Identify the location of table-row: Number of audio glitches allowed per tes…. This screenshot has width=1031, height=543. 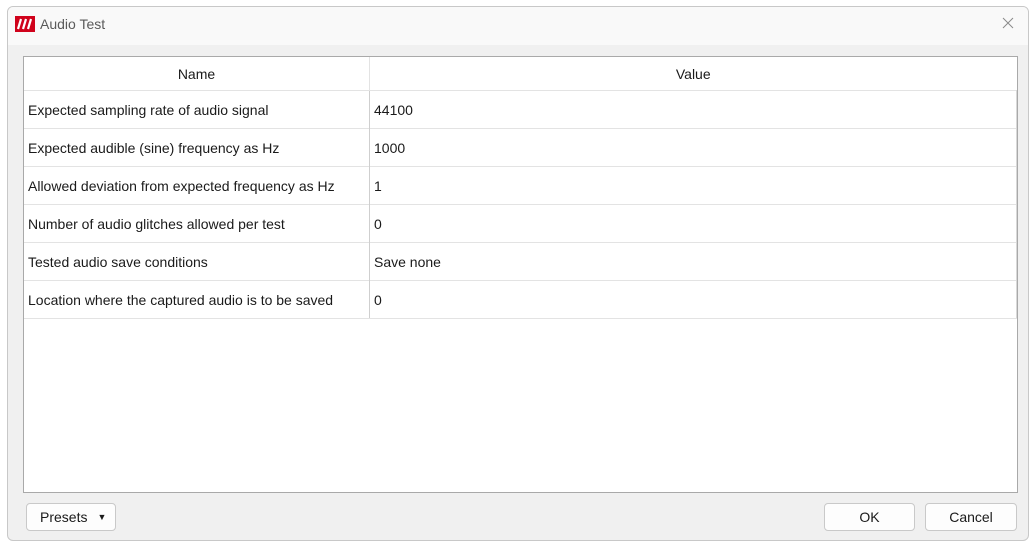
(520, 223).